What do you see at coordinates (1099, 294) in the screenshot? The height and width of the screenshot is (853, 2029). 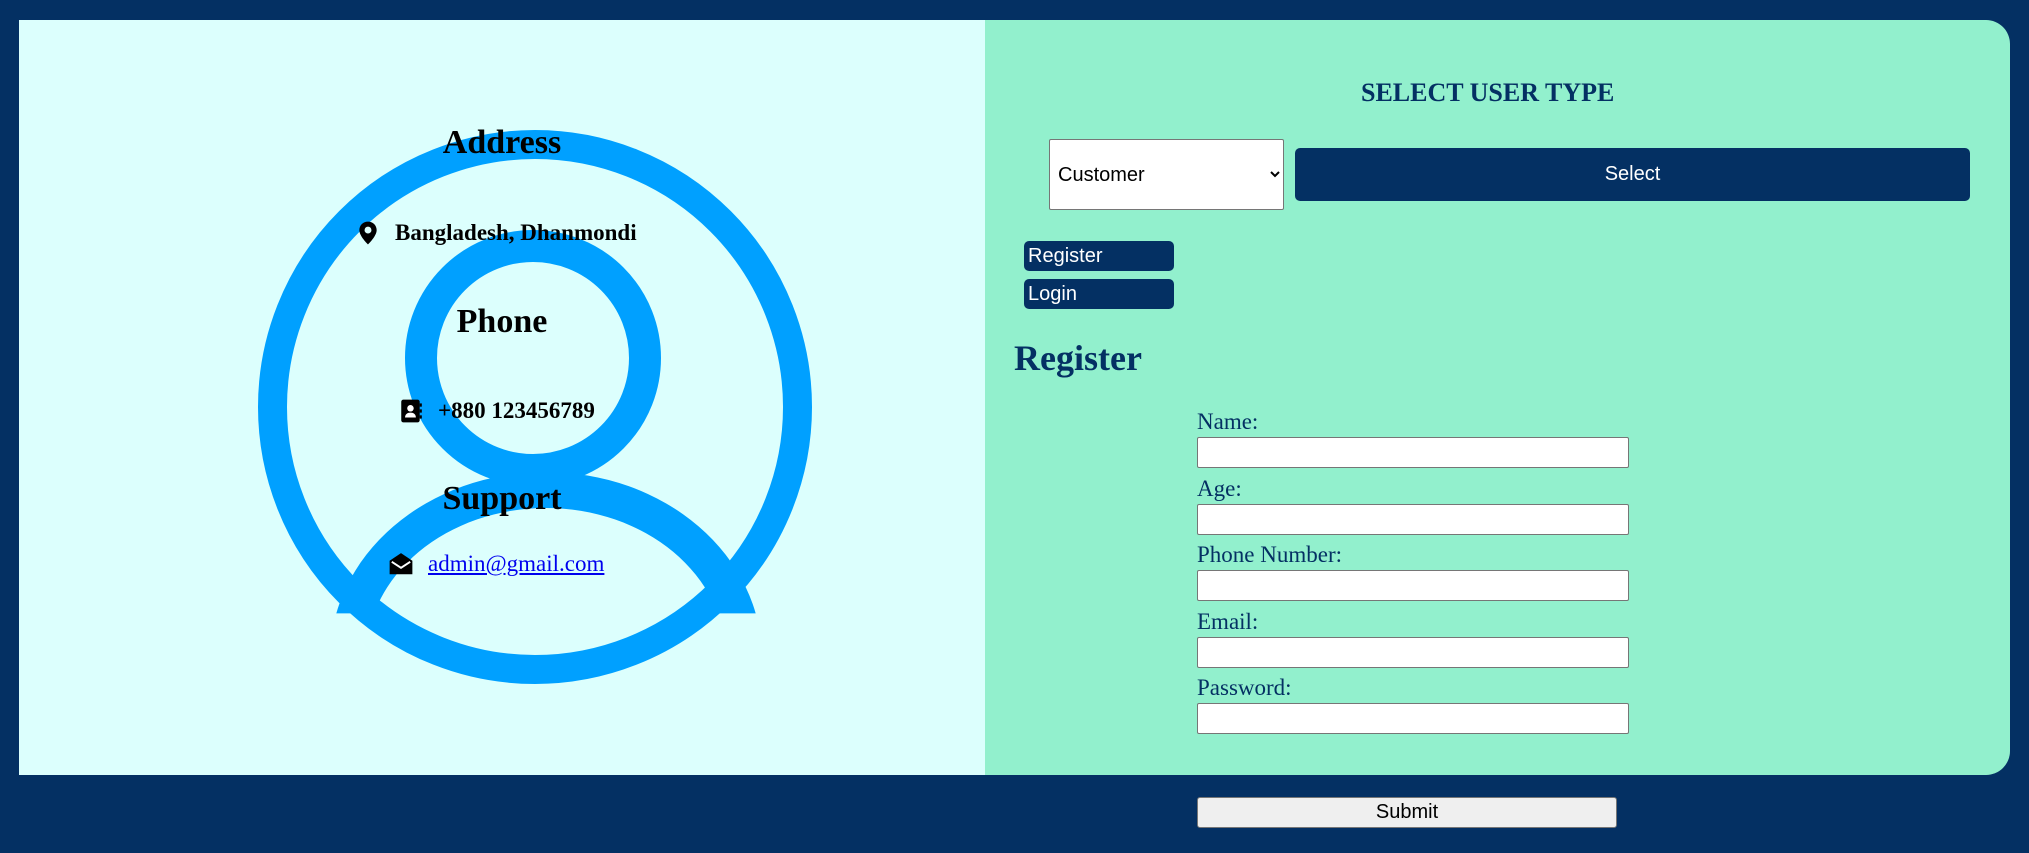 I see `tab-login: Login` at bounding box center [1099, 294].